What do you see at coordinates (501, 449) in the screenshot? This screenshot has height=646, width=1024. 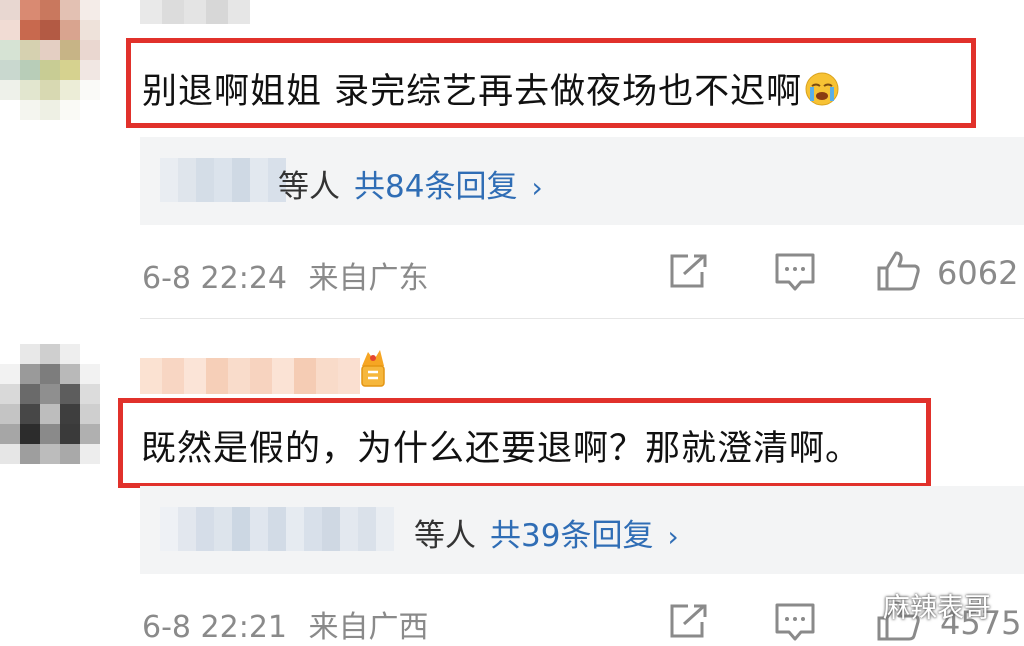 I see `comment-body: 既然是假的，为什么还要退啊？那就澄清啊。` at bounding box center [501, 449].